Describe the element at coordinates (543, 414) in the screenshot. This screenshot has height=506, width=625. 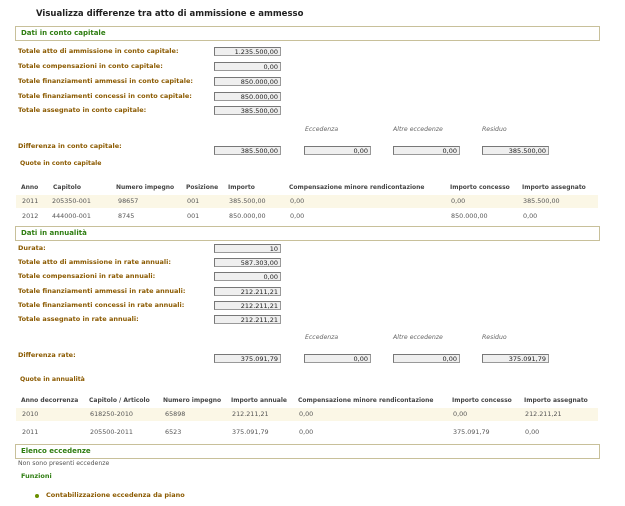
I see `cell-importo-assegnato: 212.211,21` at that location.